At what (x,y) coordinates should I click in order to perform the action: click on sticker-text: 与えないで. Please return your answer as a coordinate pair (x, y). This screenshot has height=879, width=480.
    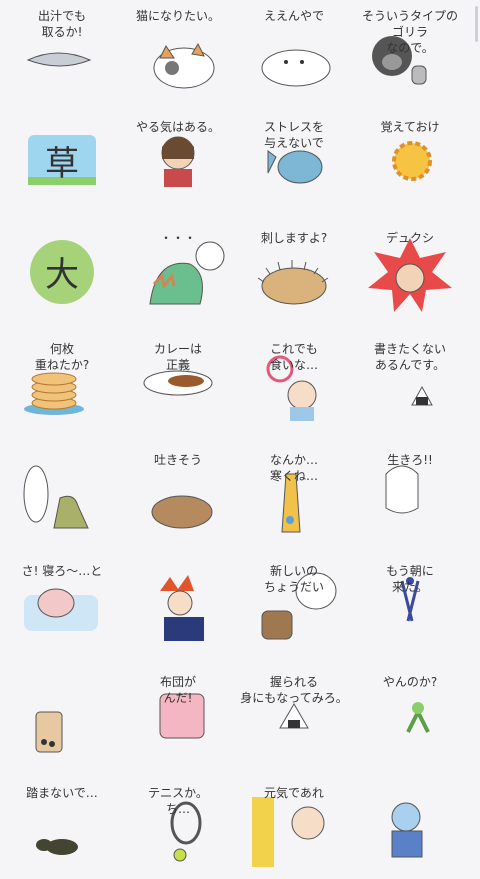
    Looking at the image, I should click on (294, 143).